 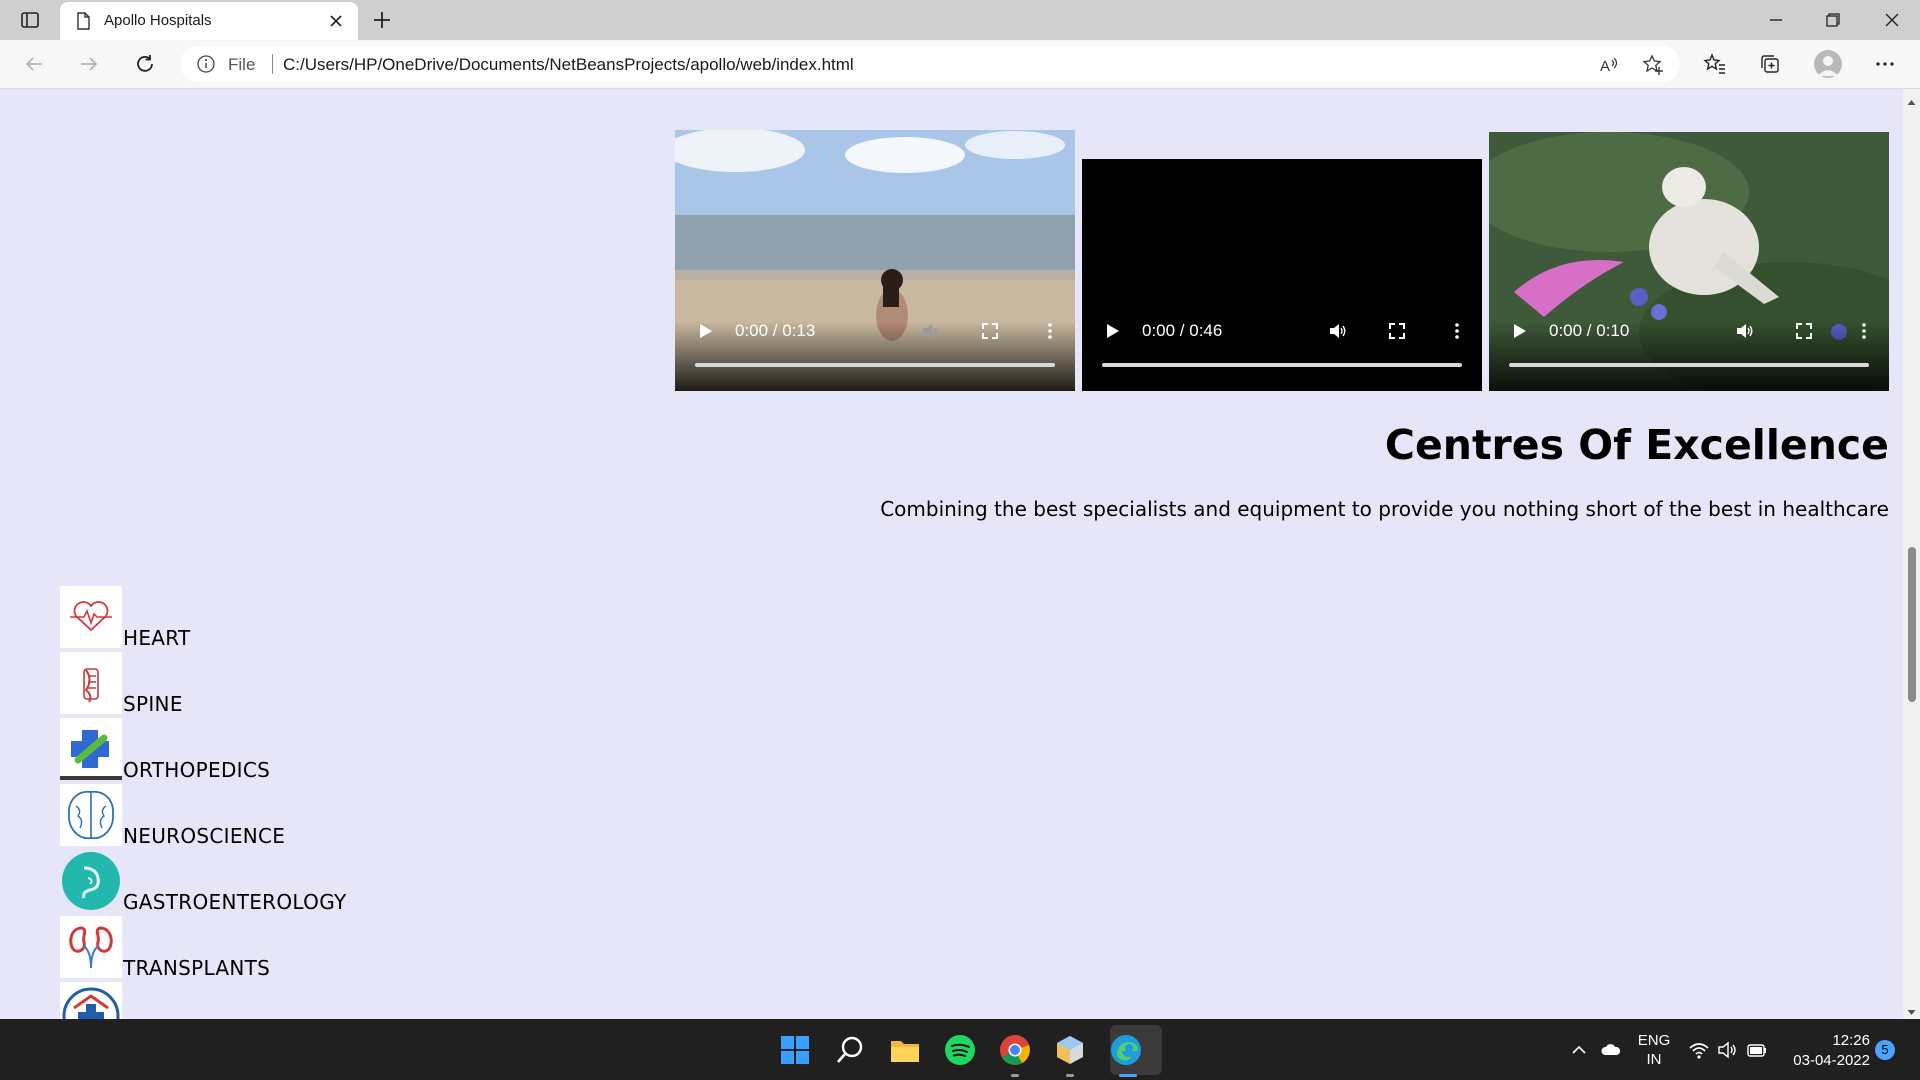 What do you see at coordinates (1605, 66) in the screenshot?
I see `svg-text: A` at bounding box center [1605, 66].